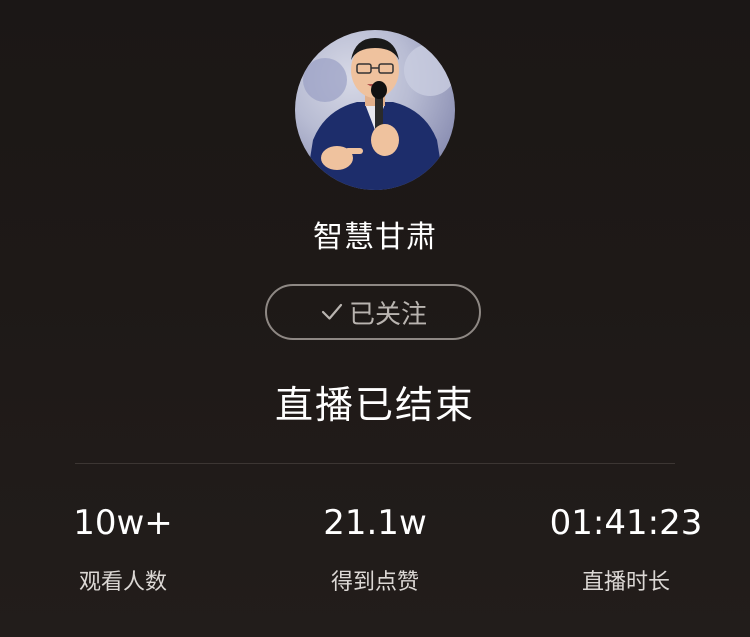 This screenshot has height=637, width=750. What do you see at coordinates (122, 582) in the screenshot?
I see `stat-viewers-label: 观看人数` at bounding box center [122, 582].